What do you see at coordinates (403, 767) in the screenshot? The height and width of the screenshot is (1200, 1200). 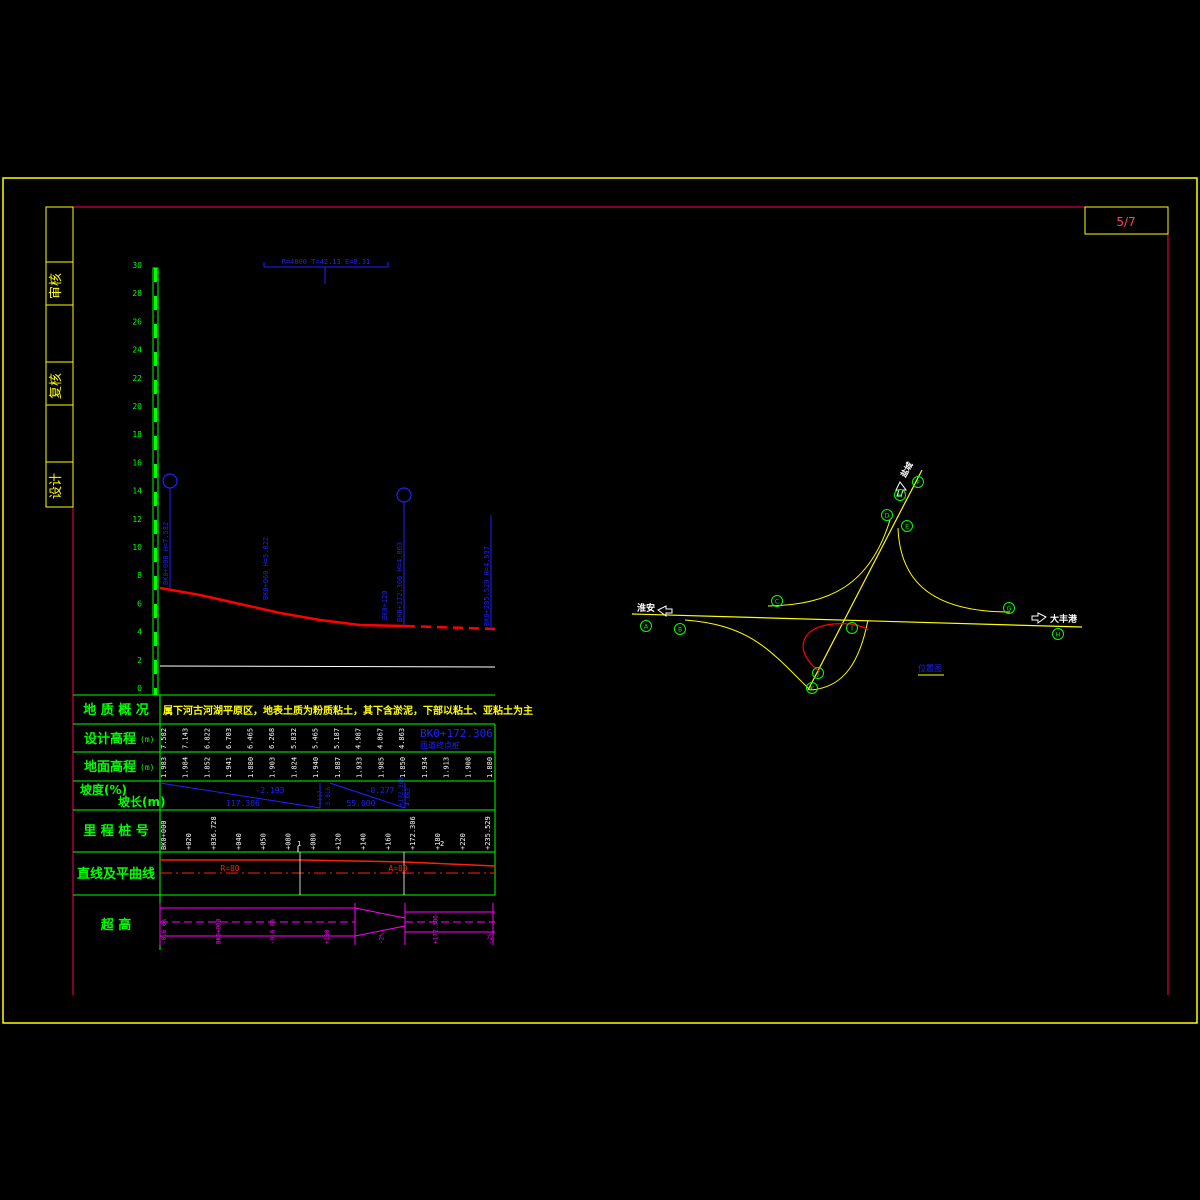 I see `ground-elevation-value: 1.850` at bounding box center [403, 767].